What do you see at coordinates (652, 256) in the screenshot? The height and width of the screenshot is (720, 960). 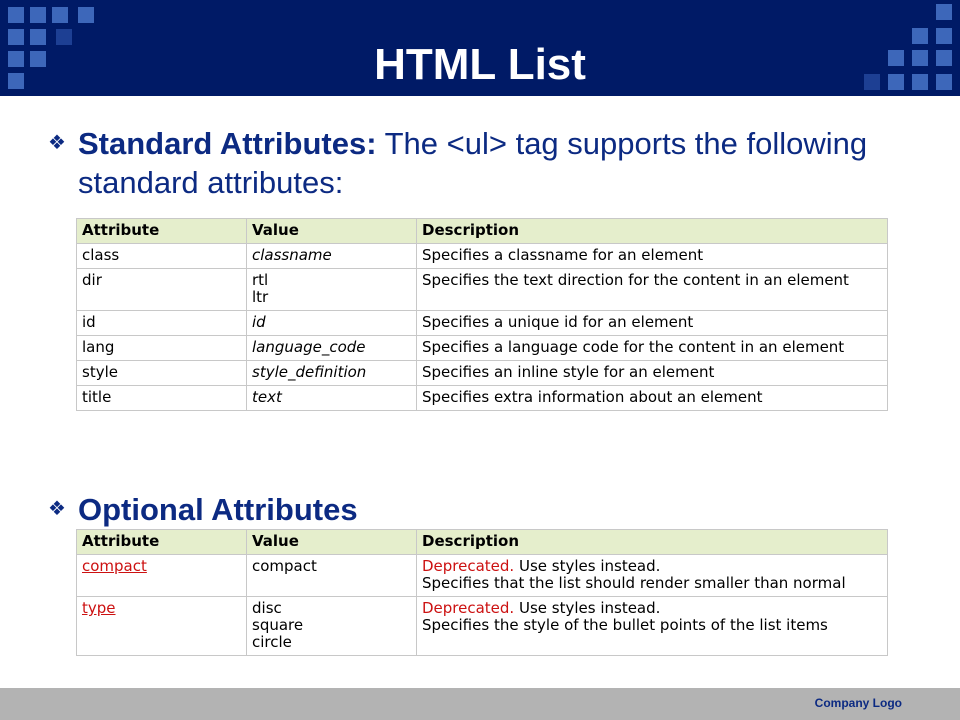 I see `description-cell: Specifies a classname for an element` at bounding box center [652, 256].